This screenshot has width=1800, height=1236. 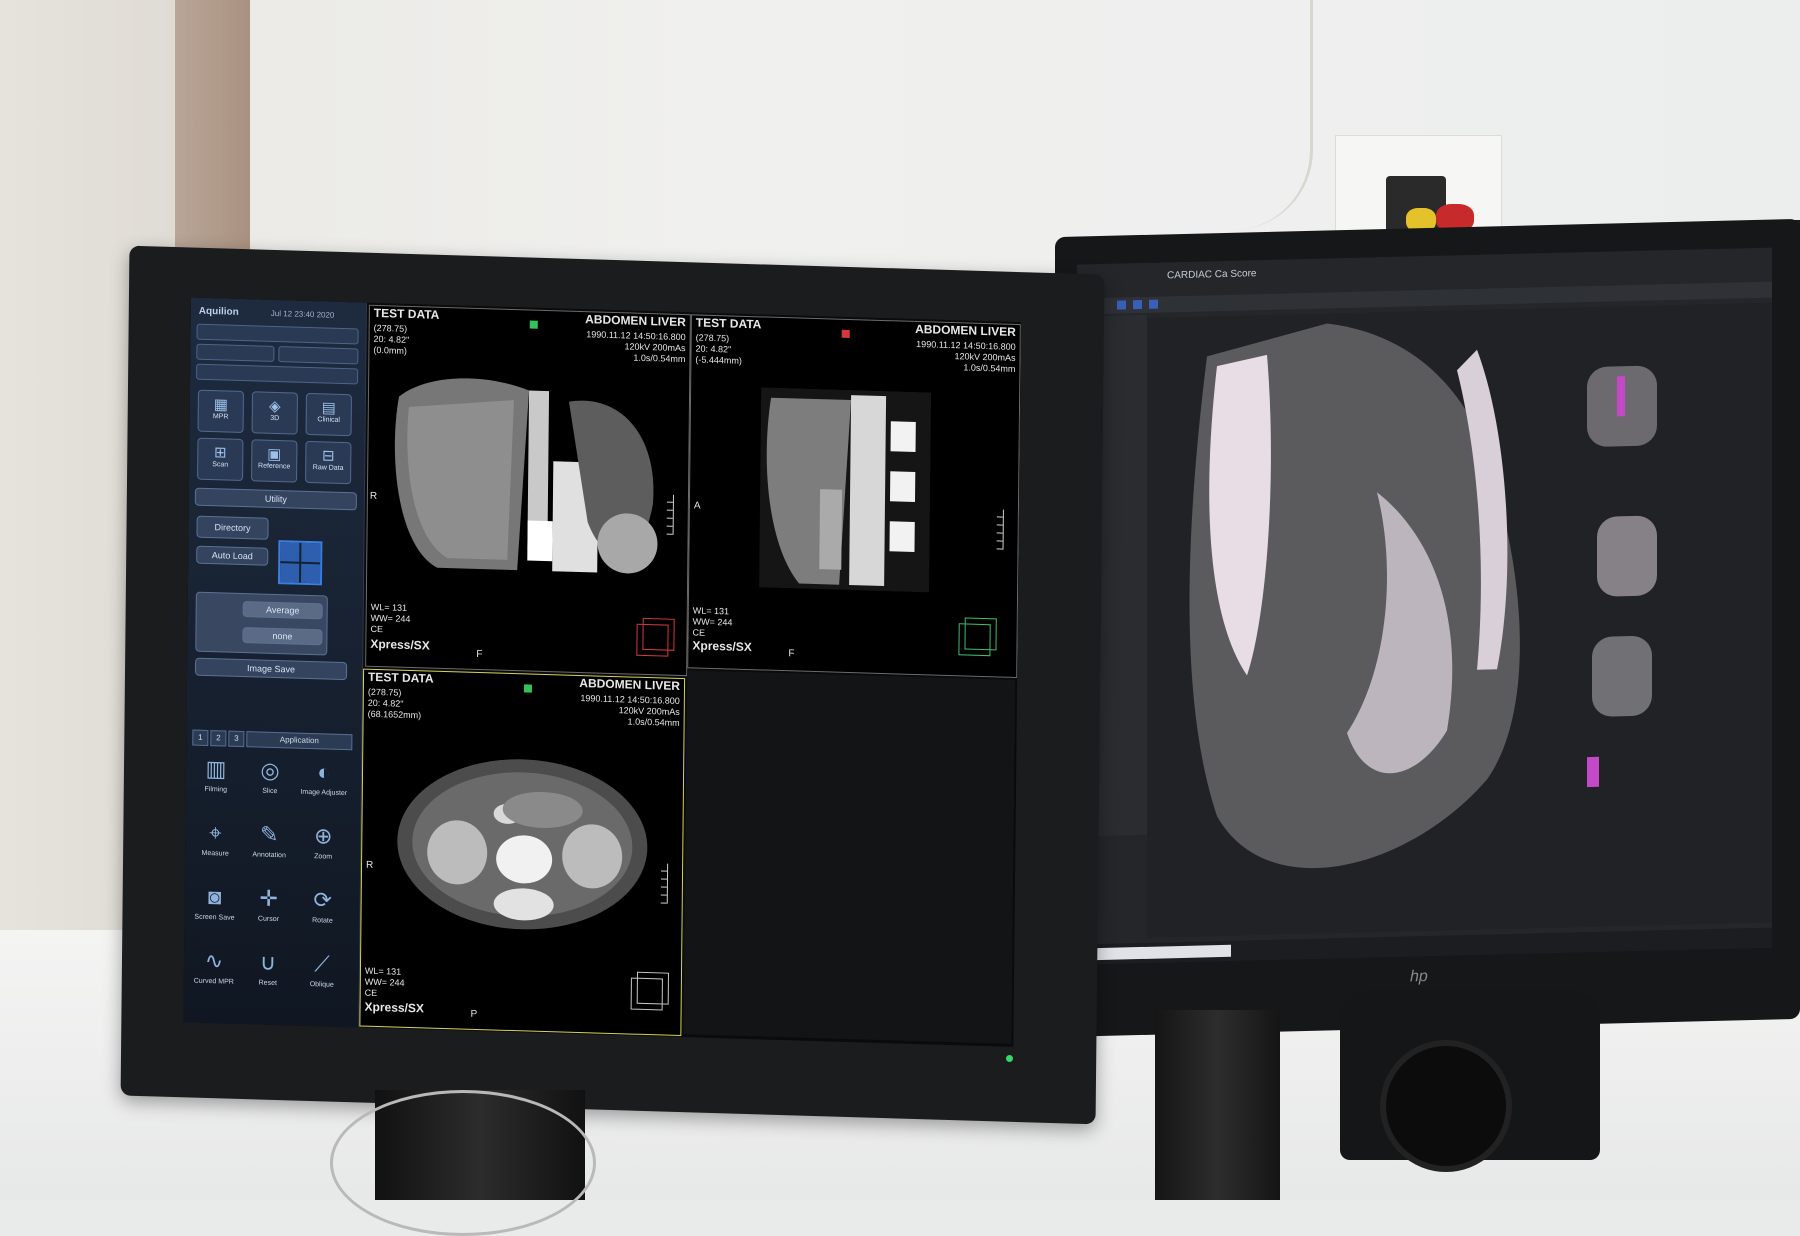 I want to click on tab-2: 2, so click(x=218, y=738).